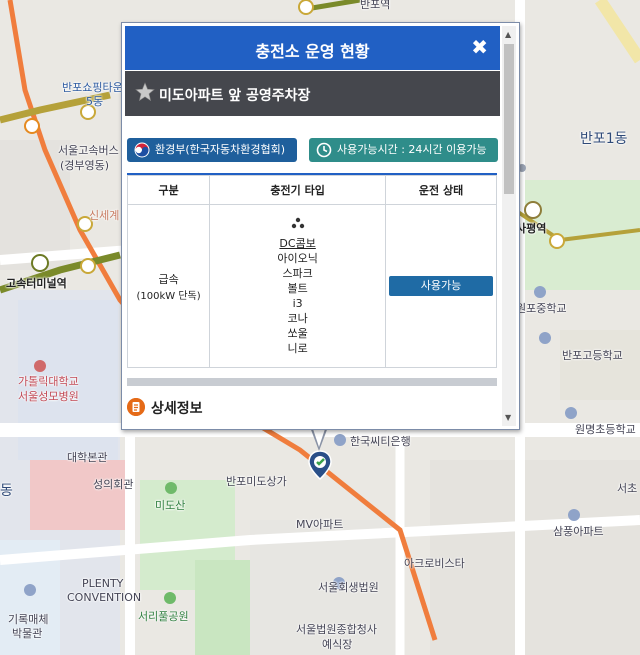 This screenshot has width=640, height=655. What do you see at coordinates (104, 597) in the screenshot?
I see `map-label-convention: CONVENTION` at bounding box center [104, 597].